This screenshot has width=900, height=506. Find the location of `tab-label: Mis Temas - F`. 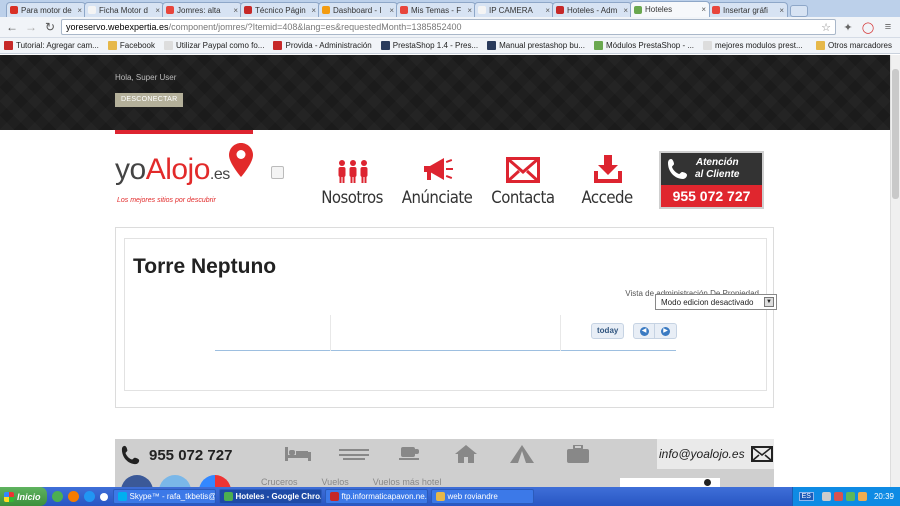

tab-label: Mis Temas - F is located at coordinates (436, 10).